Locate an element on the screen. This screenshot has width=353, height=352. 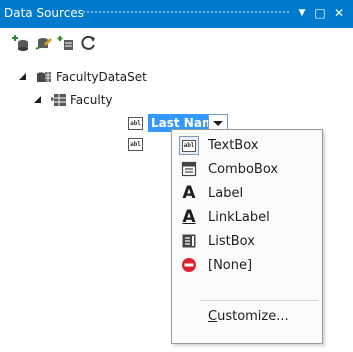
menu-item-label: Label is located at coordinates (226, 193).